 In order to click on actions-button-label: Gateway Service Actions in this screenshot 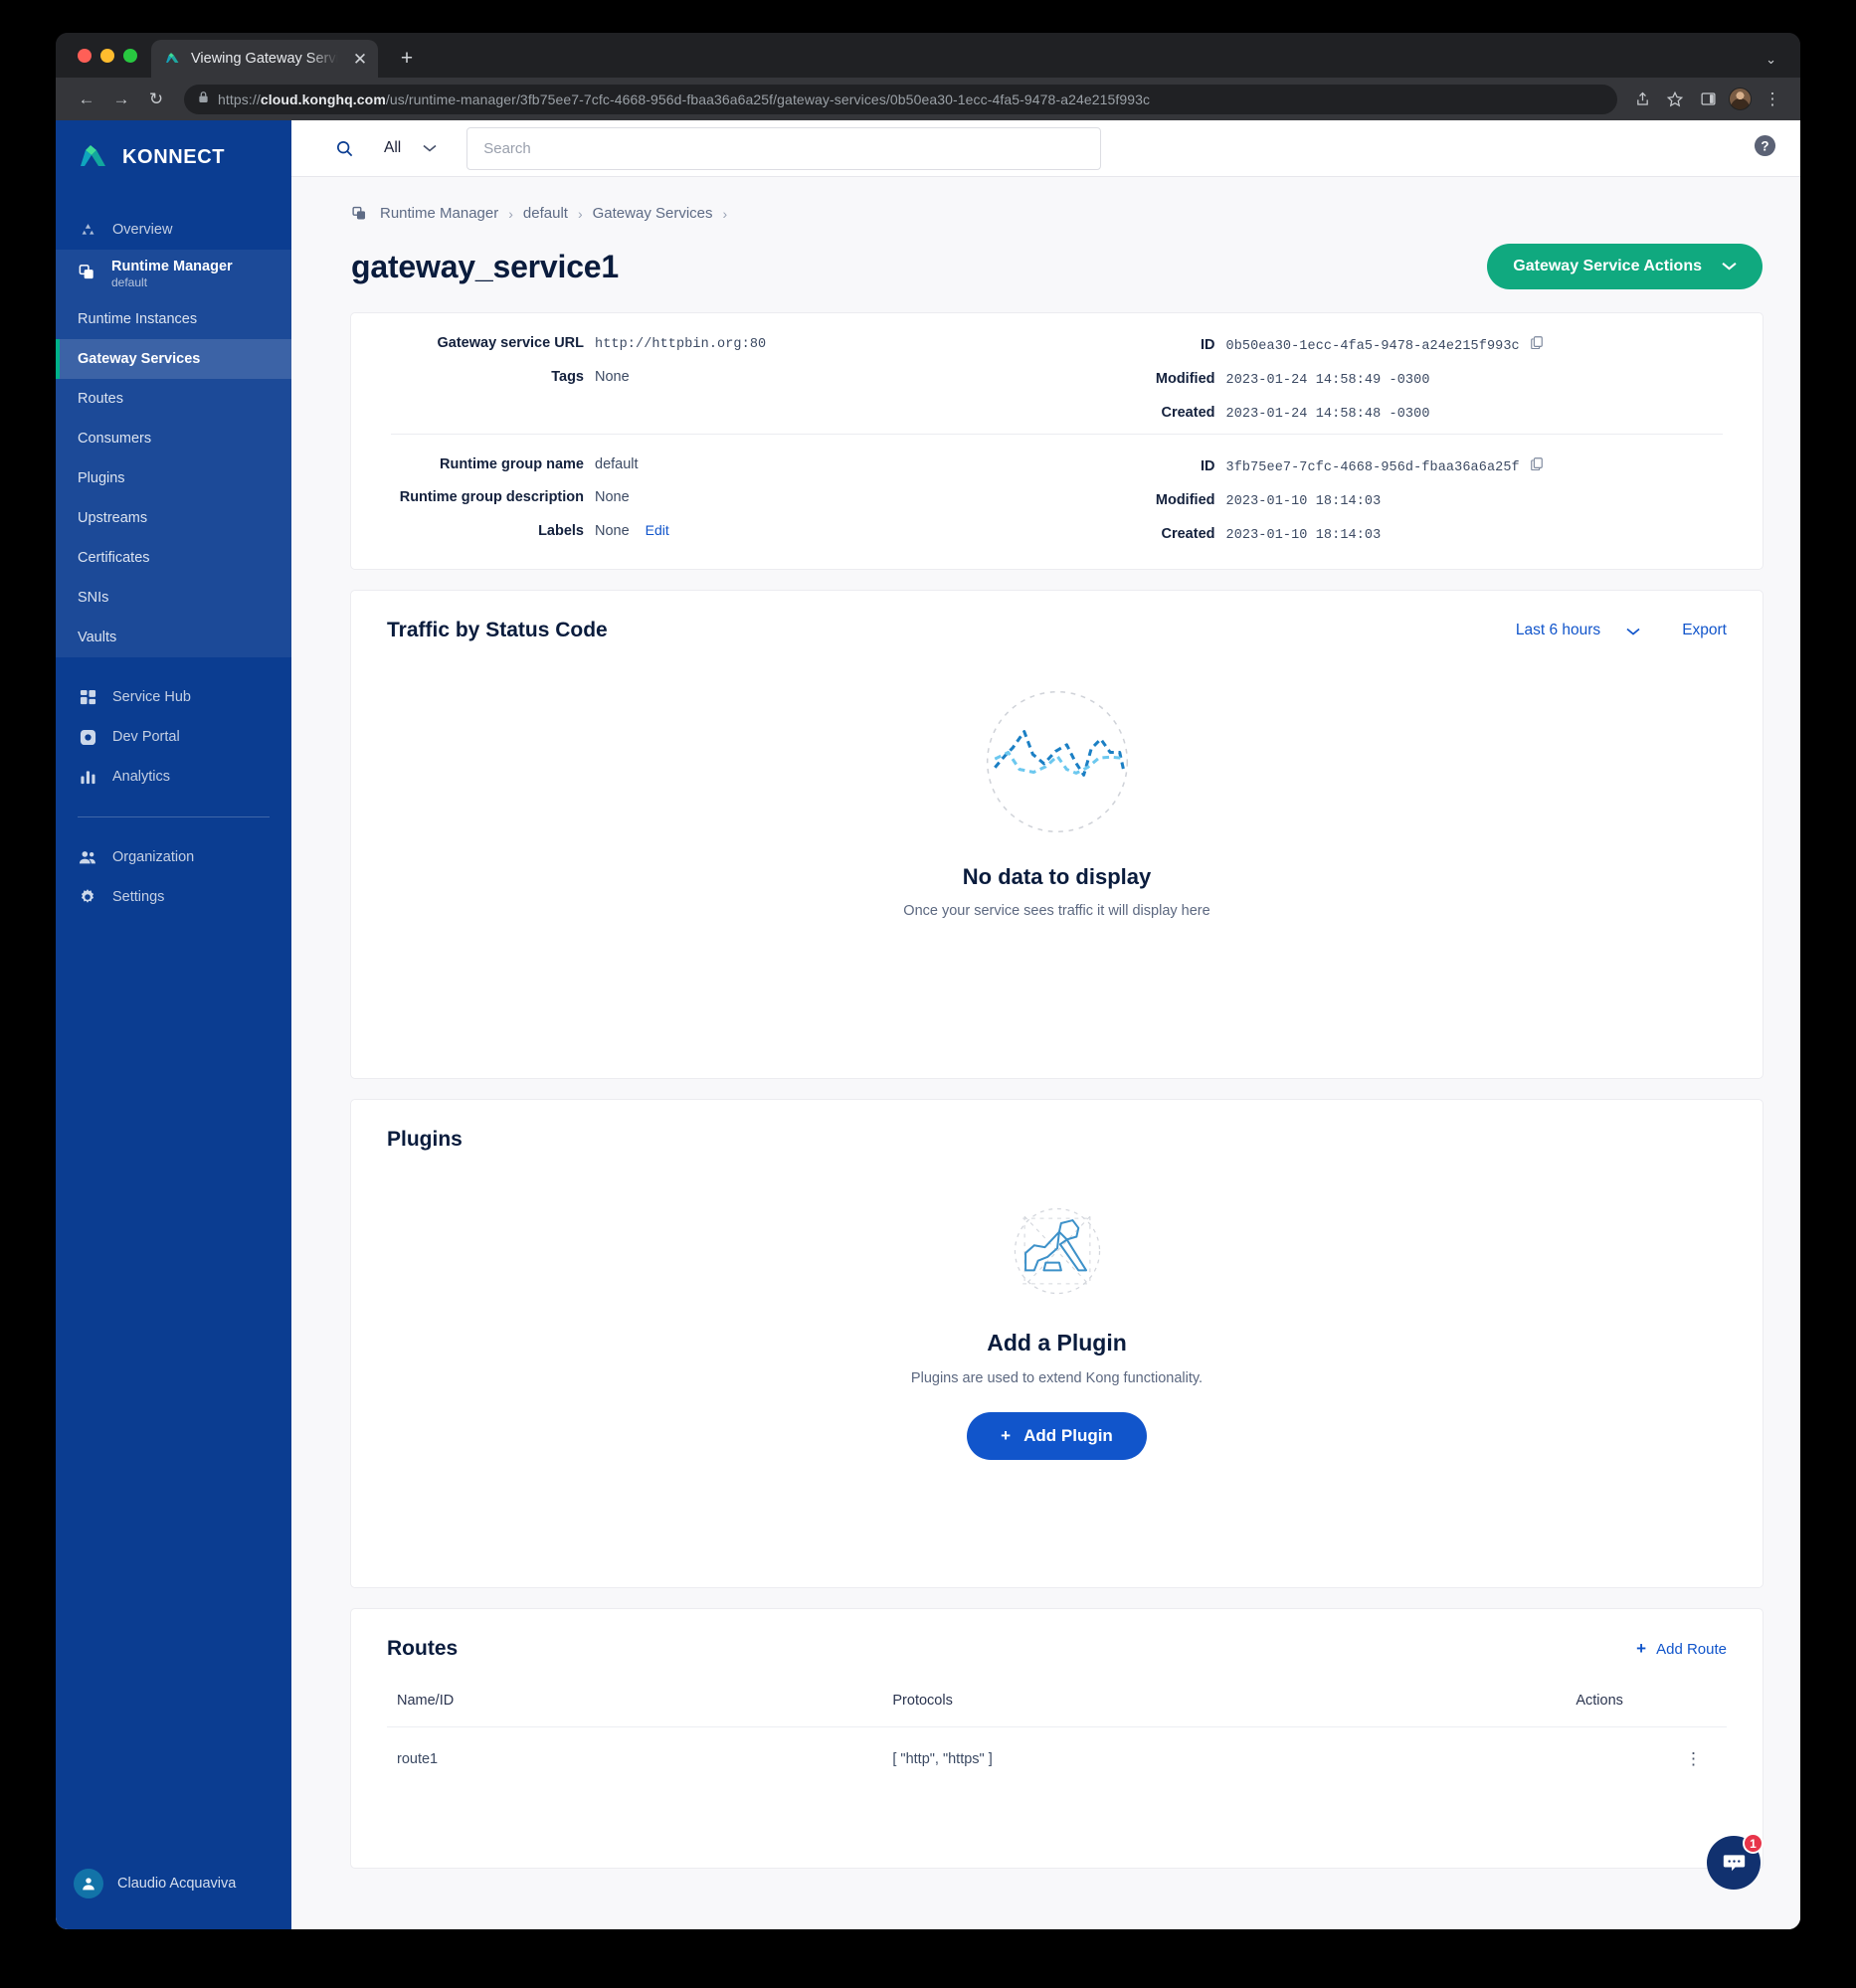, I will do `click(1607, 266)`.